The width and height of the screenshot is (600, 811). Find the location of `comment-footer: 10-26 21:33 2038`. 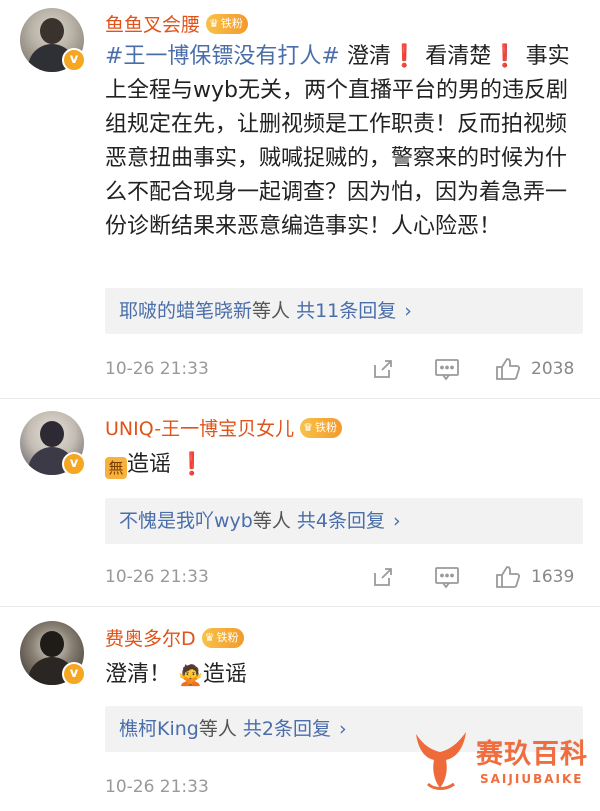

comment-footer: 10-26 21:33 2038 is located at coordinates (345, 369).